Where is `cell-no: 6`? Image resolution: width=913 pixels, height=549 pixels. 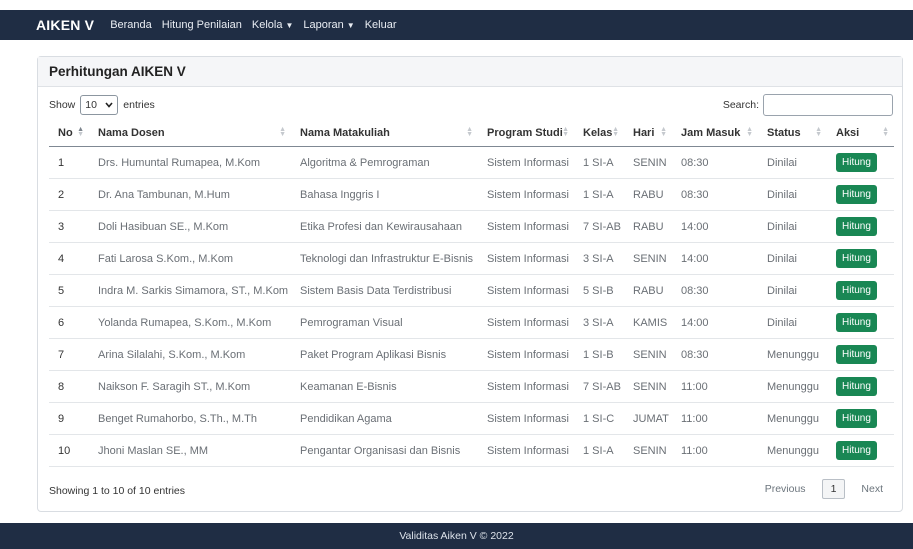
cell-no: 6 is located at coordinates (69, 322).